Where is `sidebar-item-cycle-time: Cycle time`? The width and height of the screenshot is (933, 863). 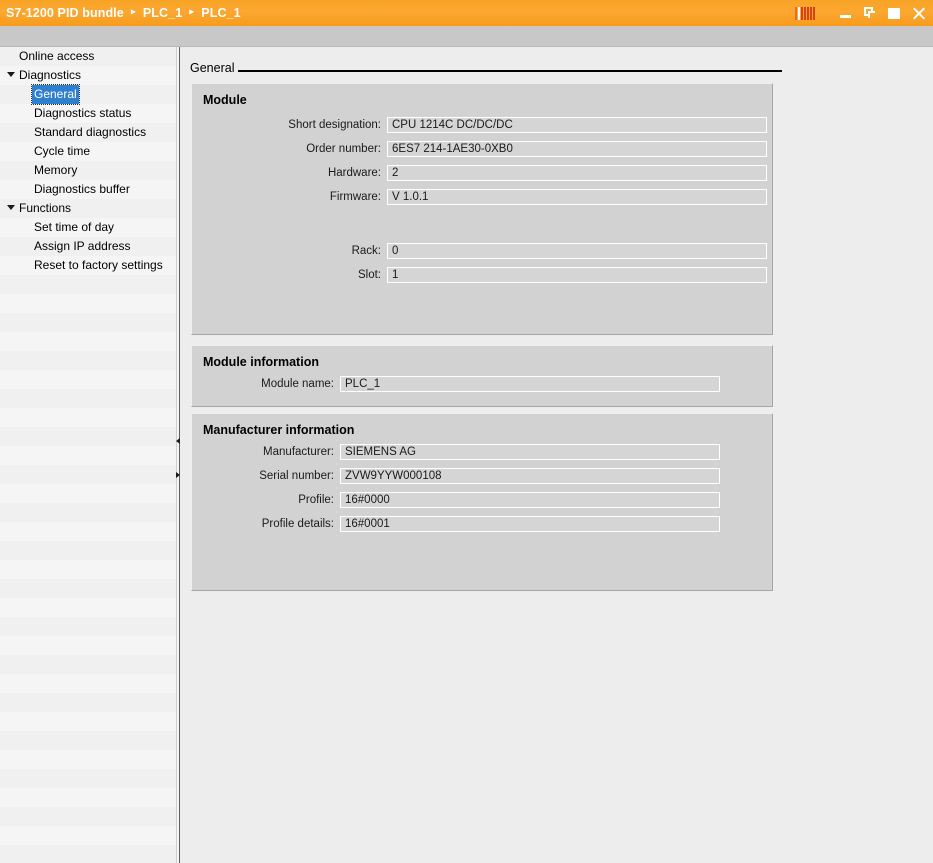 sidebar-item-cycle-time: Cycle time is located at coordinates (88, 151).